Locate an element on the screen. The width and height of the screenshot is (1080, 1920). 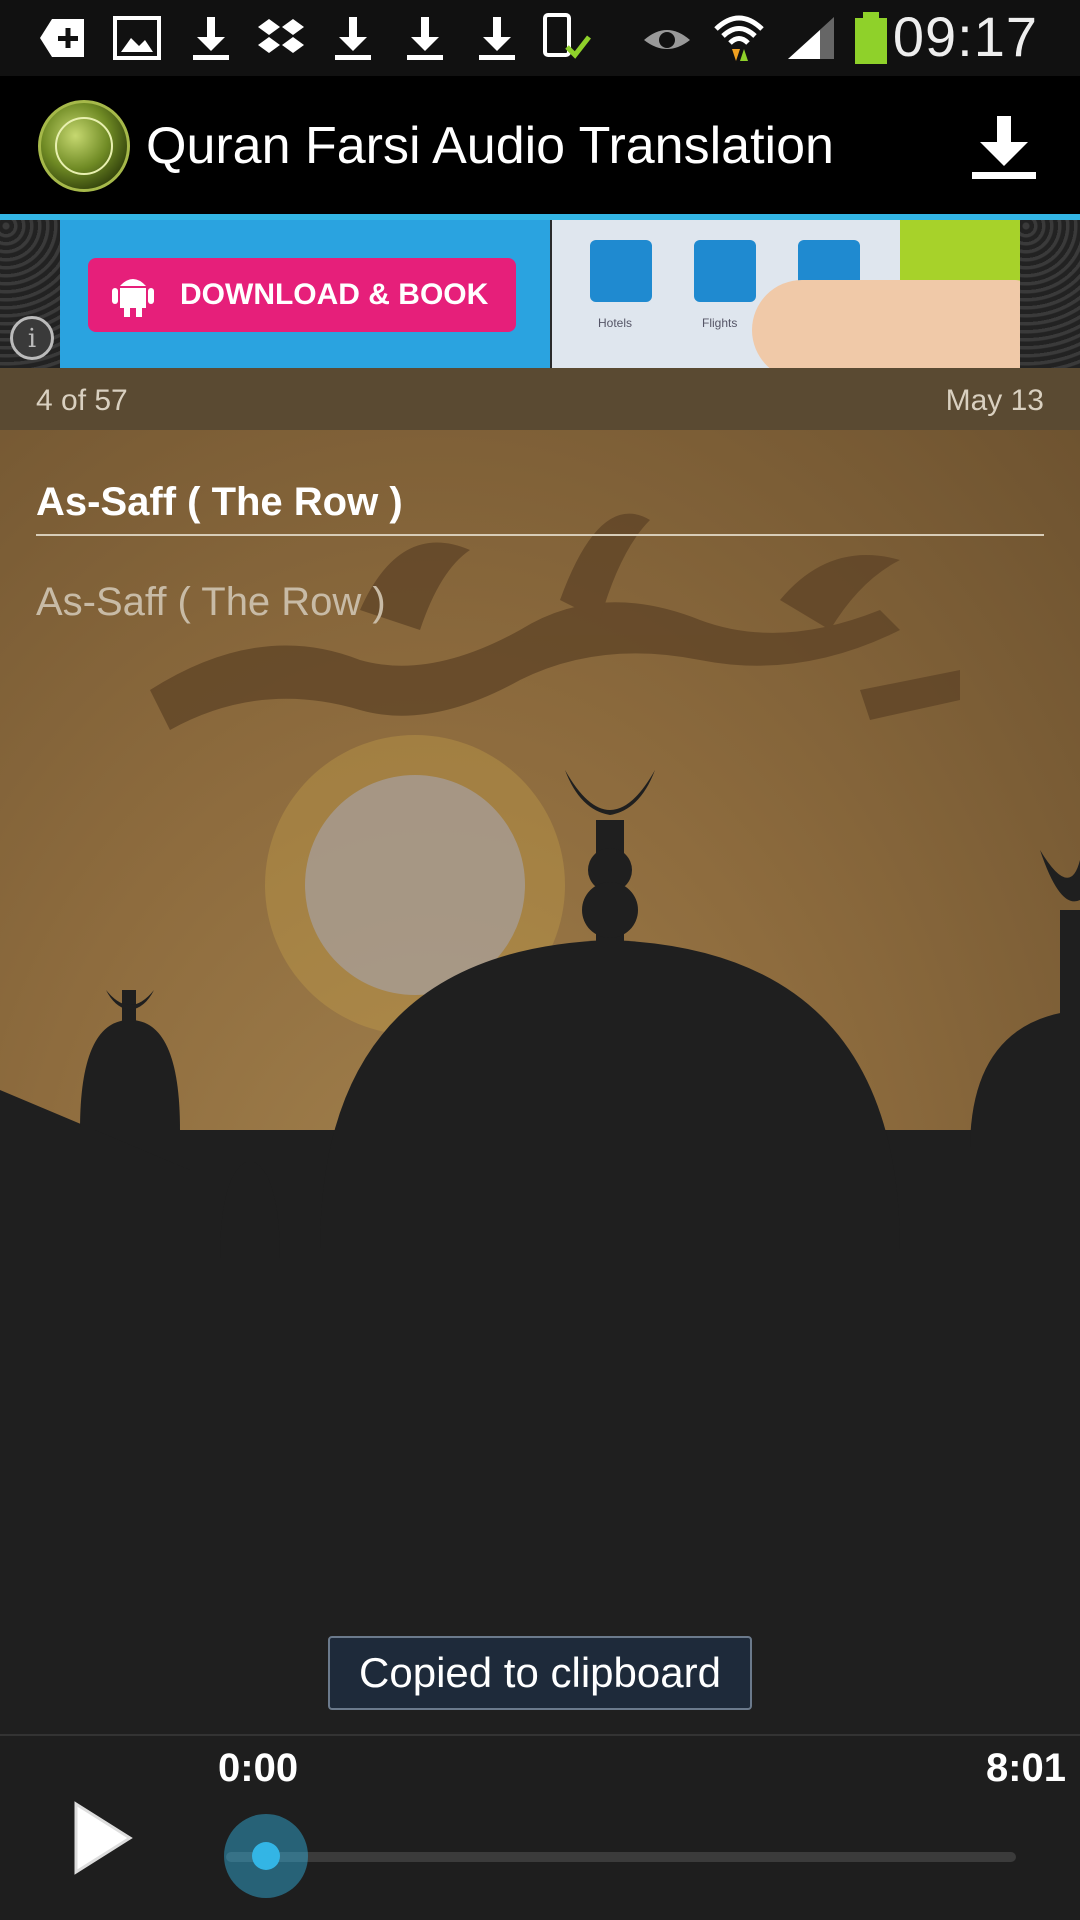
hotel-icon is located at coordinates (621, 271).